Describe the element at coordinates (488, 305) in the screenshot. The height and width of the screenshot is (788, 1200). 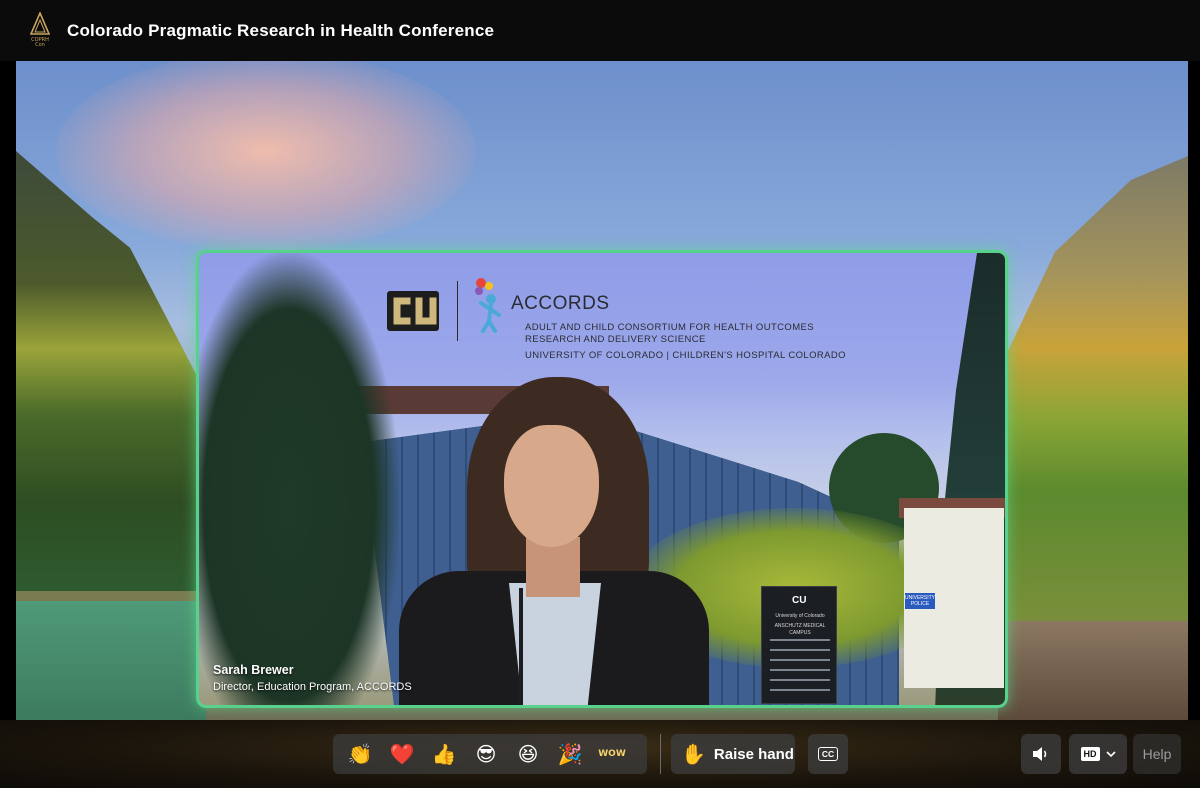
I see `child-balloon-icon` at that location.